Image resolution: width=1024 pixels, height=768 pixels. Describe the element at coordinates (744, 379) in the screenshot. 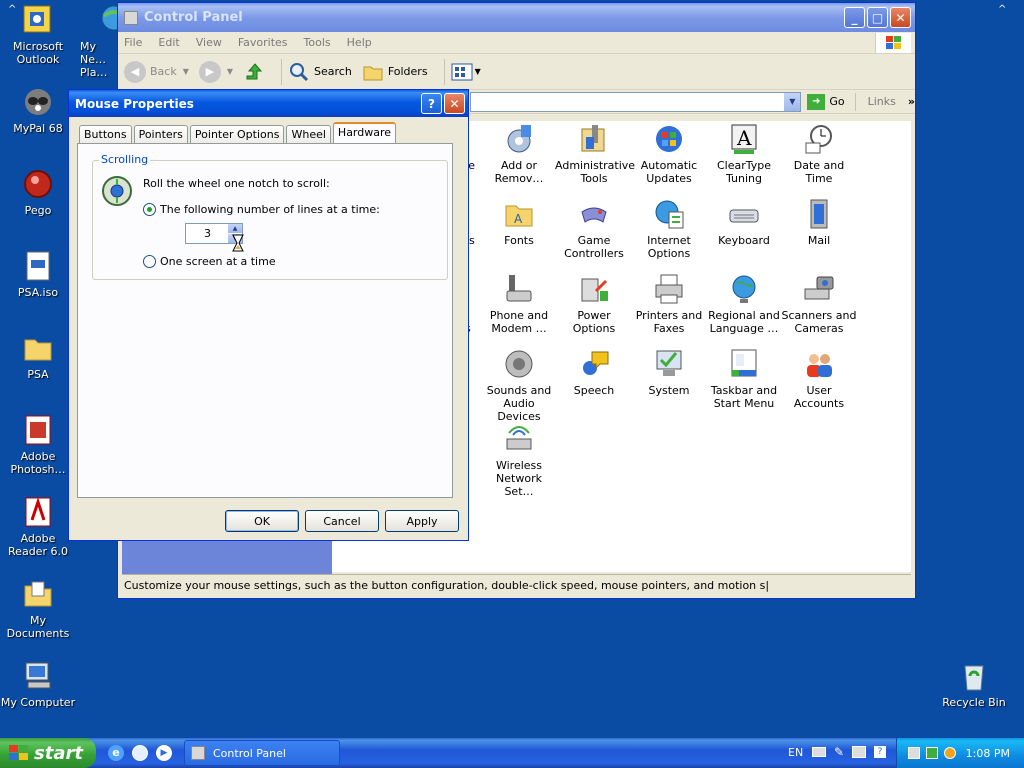

I see `cp-item-taskbar-start-menu: Taskbar and Start Menu` at that location.